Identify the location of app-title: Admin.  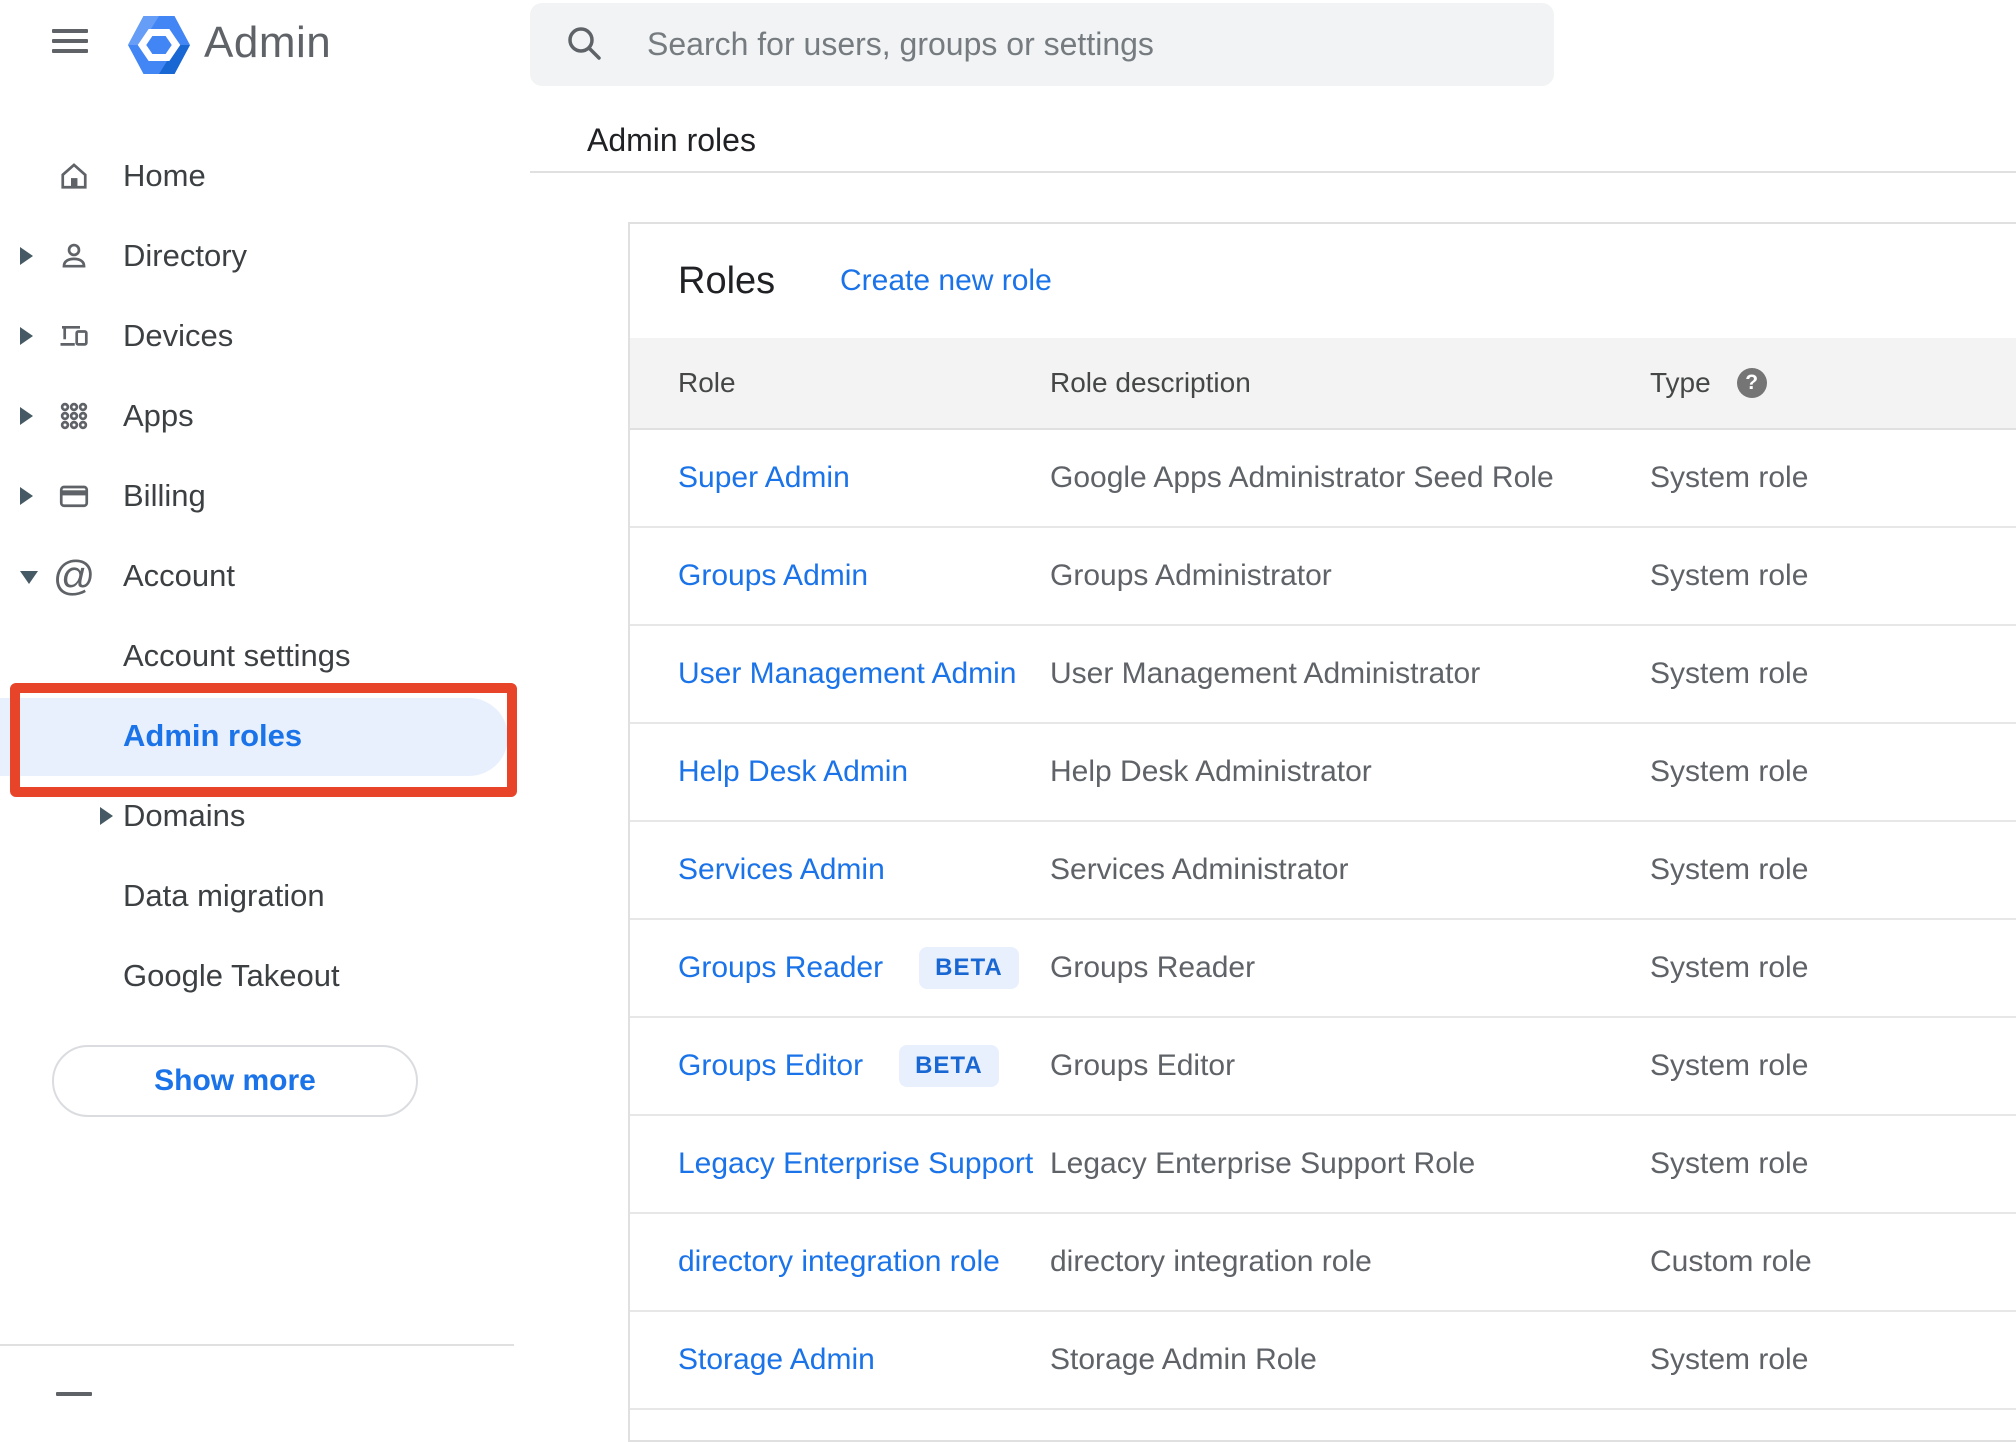
(268, 42).